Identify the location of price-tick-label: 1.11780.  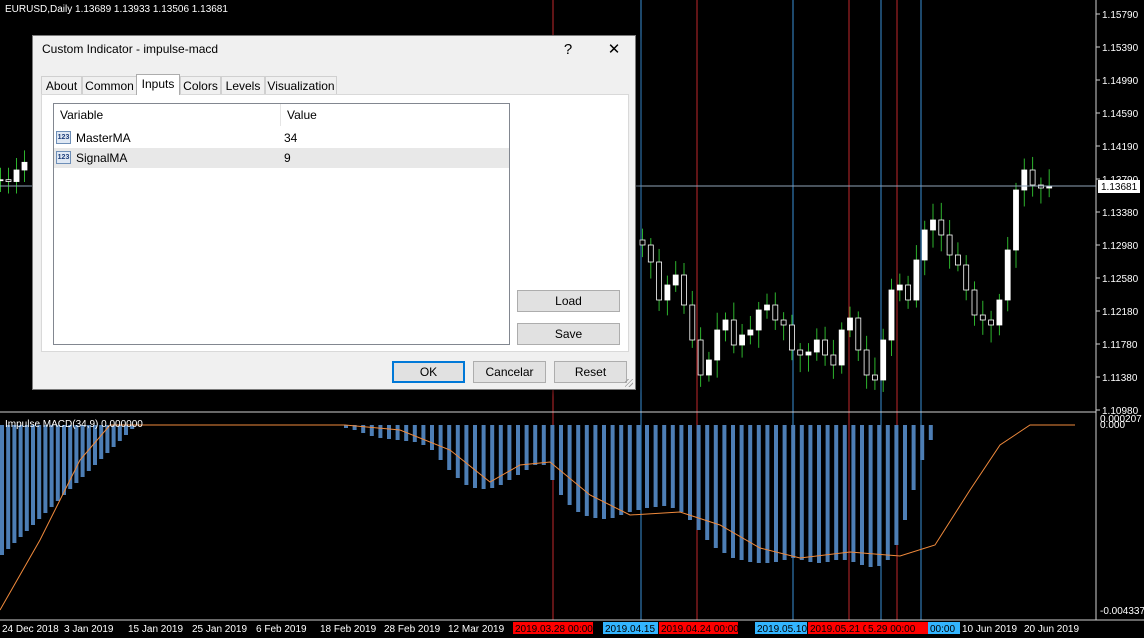
(1120, 345).